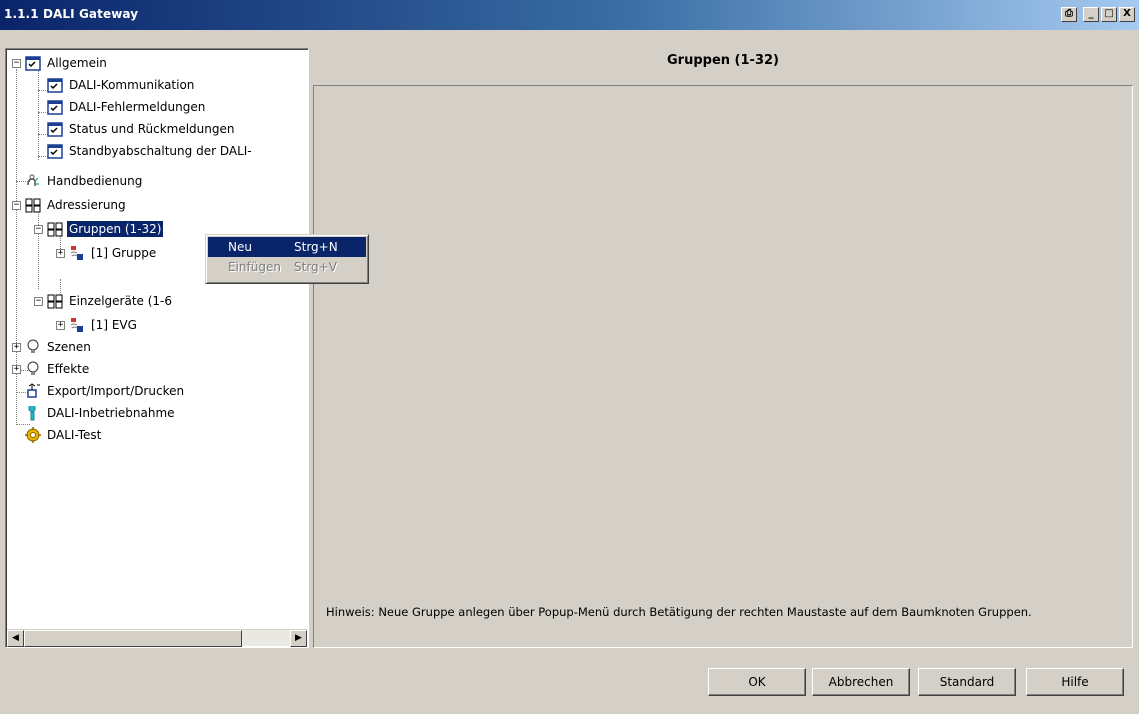 The height and width of the screenshot is (714, 1139). What do you see at coordinates (68, 369) in the screenshot?
I see `tree-item-label: Effekte` at bounding box center [68, 369].